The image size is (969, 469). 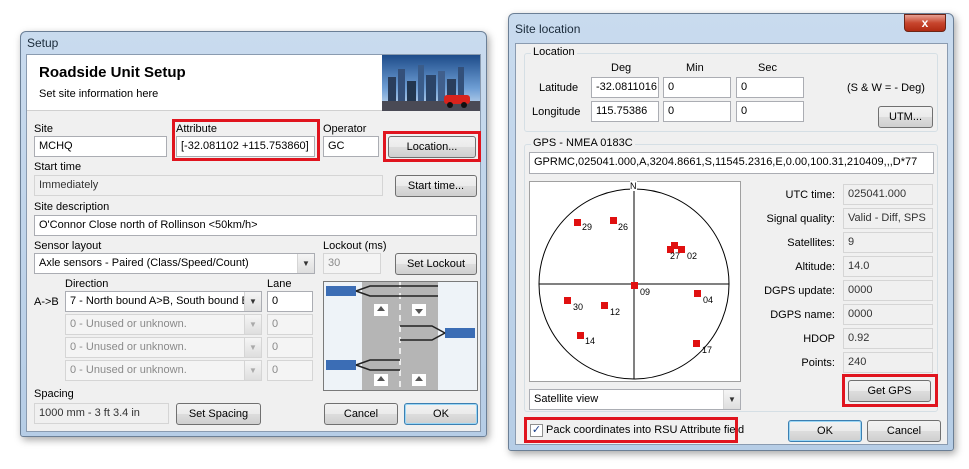 I want to click on latitude-deg-field: -32.0811016, so click(x=625, y=87).